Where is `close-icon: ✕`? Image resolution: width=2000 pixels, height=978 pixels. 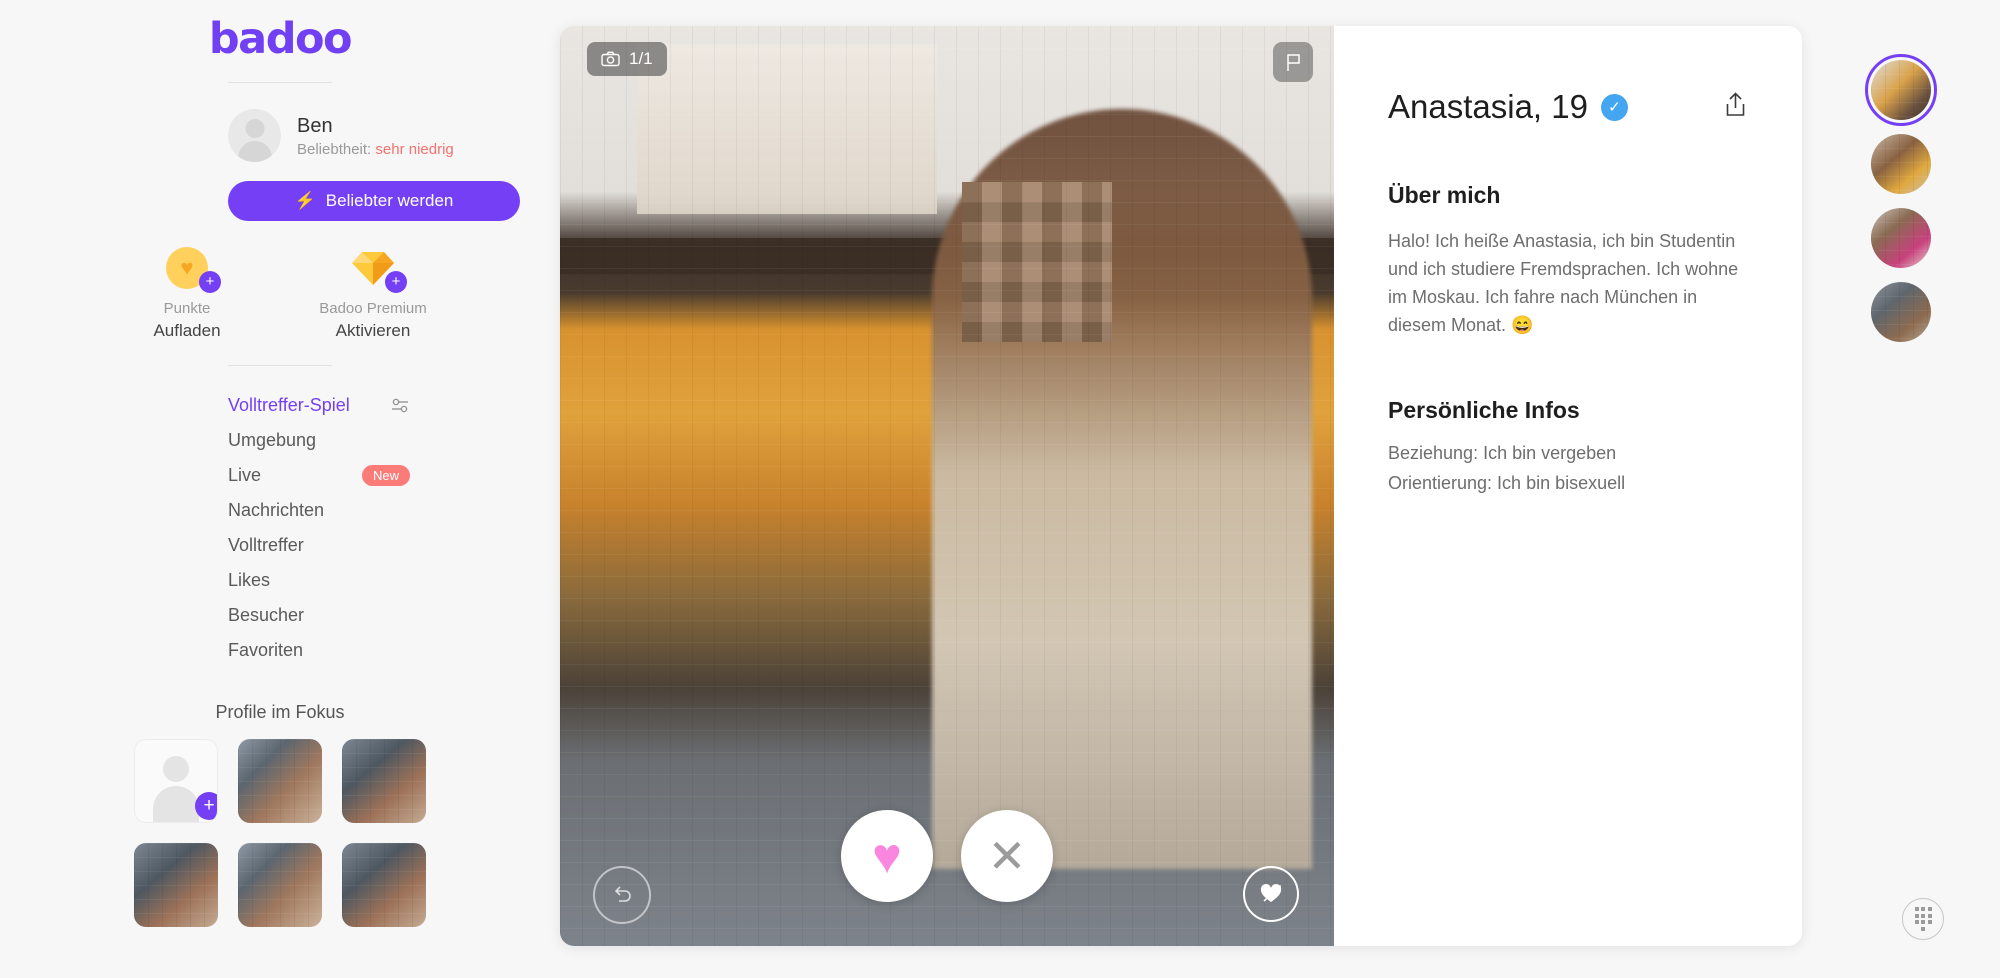
close-icon: ✕ is located at coordinates (1007, 856).